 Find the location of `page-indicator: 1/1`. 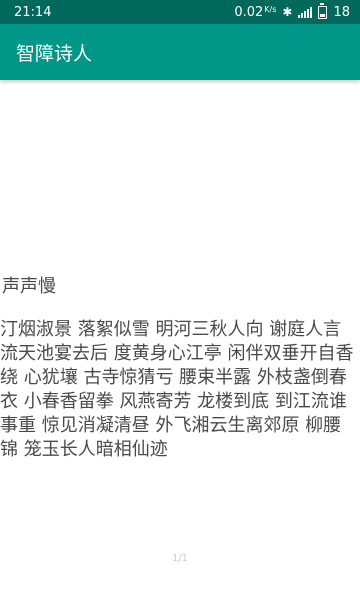

page-indicator: 1/1 is located at coordinates (180, 558).